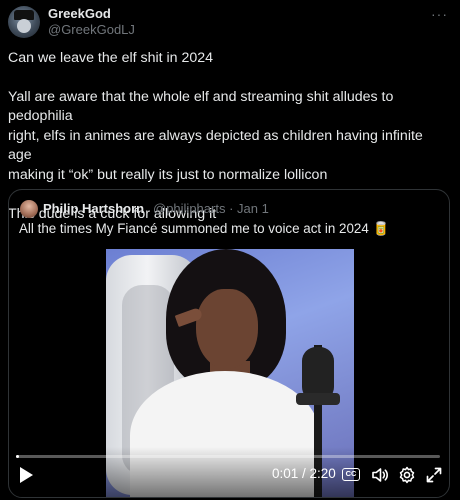 The height and width of the screenshot is (500, 460). I want to click on volume-icon, so click(380, 475).